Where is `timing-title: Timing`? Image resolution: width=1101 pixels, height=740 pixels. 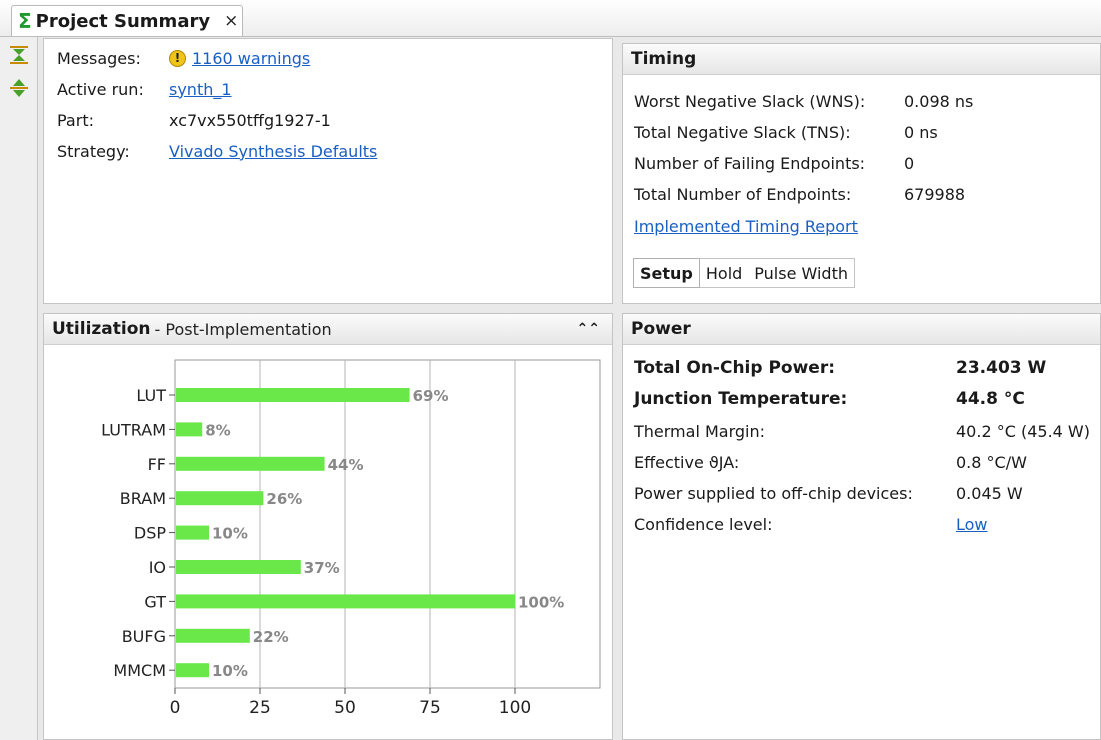
timing-title: Timing is located at coordinates (664, 59).